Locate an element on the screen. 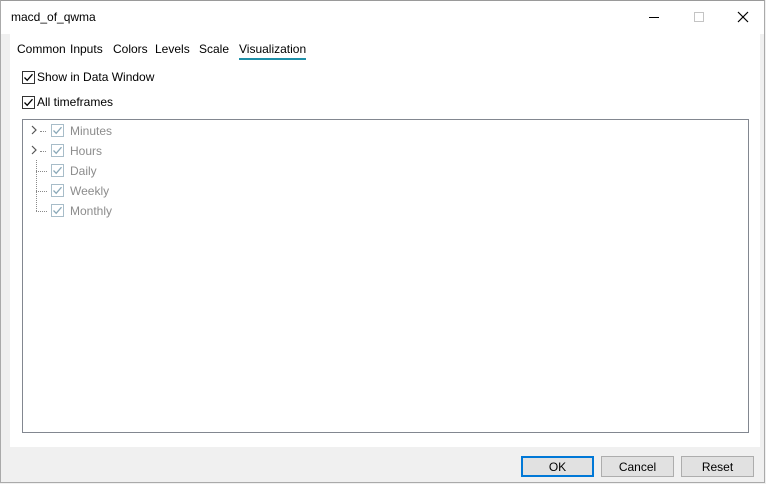 Image resolution: width=766 pixels, height=484 pixels. maximize-button is located at coordinates (698, 17).